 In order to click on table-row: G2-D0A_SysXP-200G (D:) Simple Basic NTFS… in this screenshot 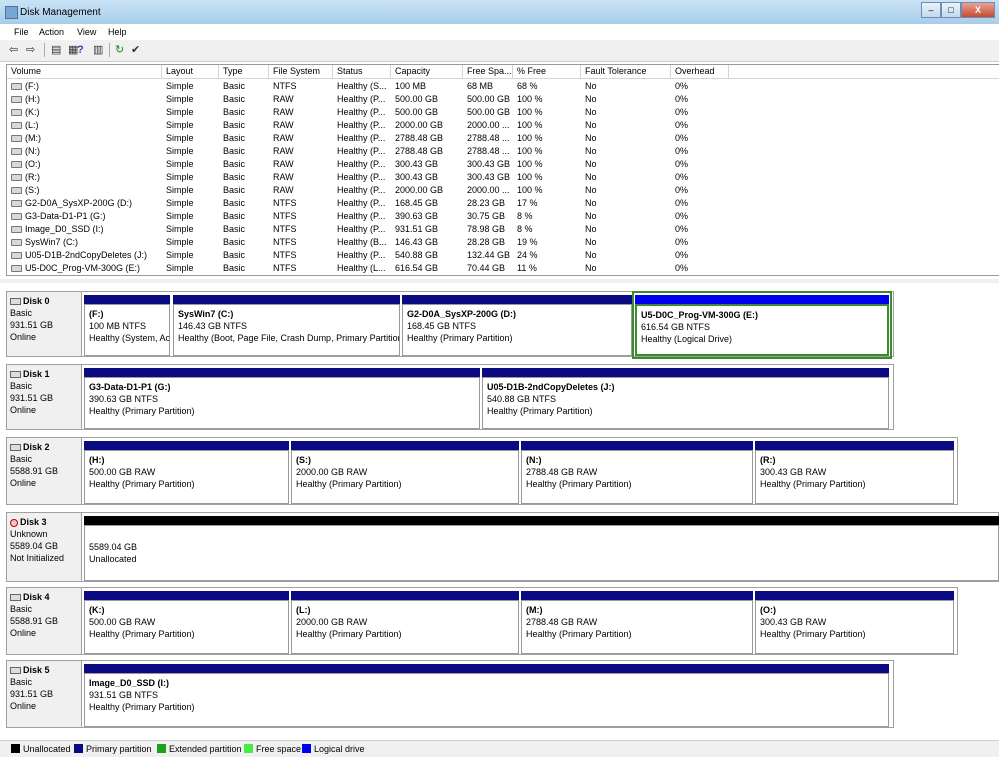, I will do `click(503, 203)`.